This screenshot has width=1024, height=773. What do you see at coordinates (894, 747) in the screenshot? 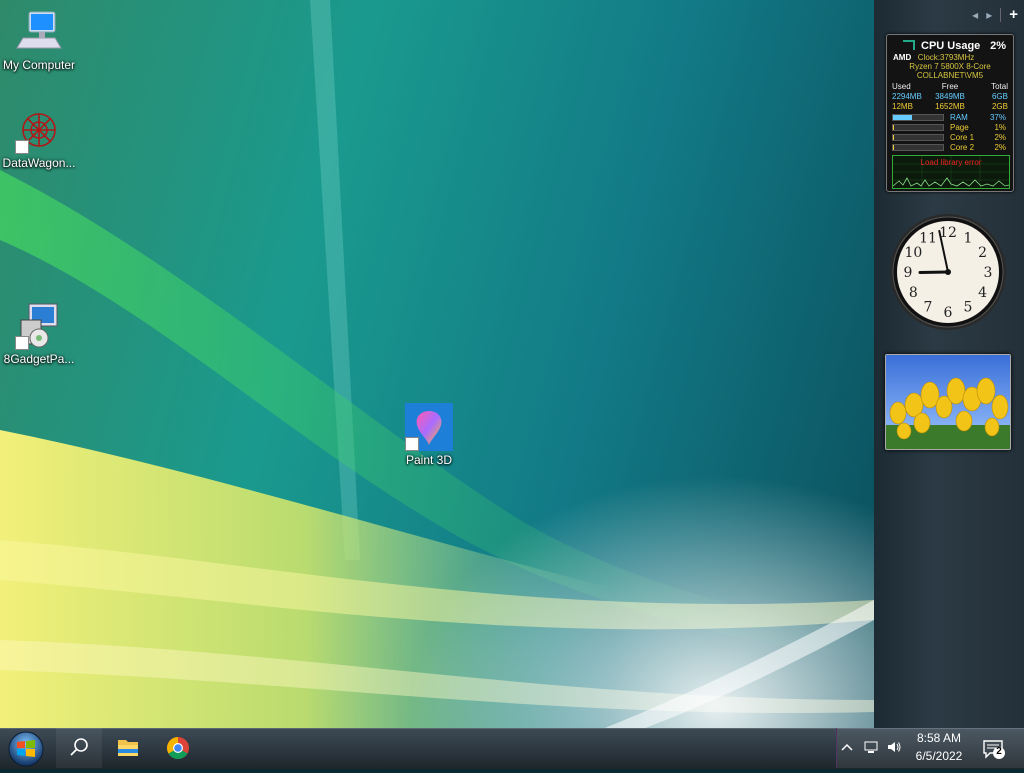
I see `volume-icon` at bounding box center [894, 747].